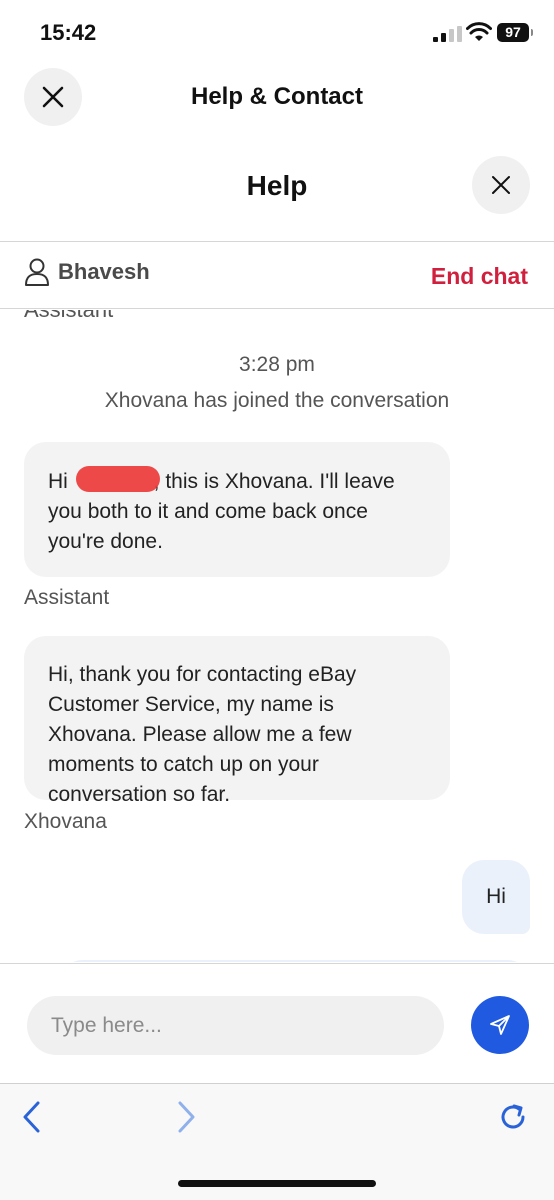  What do you see at coordinates (277, 185) in the screenshot?
I see `help-title: Help` at bounding box center [277, 185].